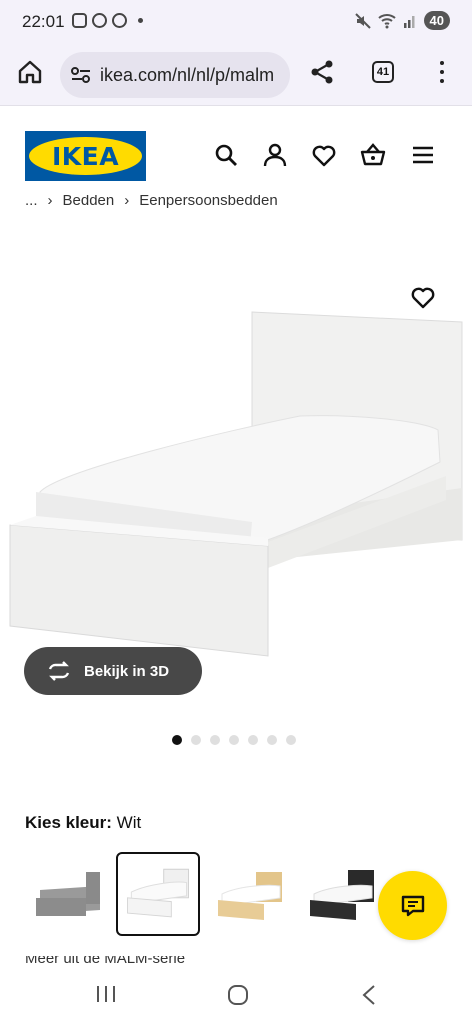 The image size is (472, 1024). What do you see at coordinates (59, 671) in the screenshot?
I see `rotate-3d-icon` at bounding box center [59, 671].